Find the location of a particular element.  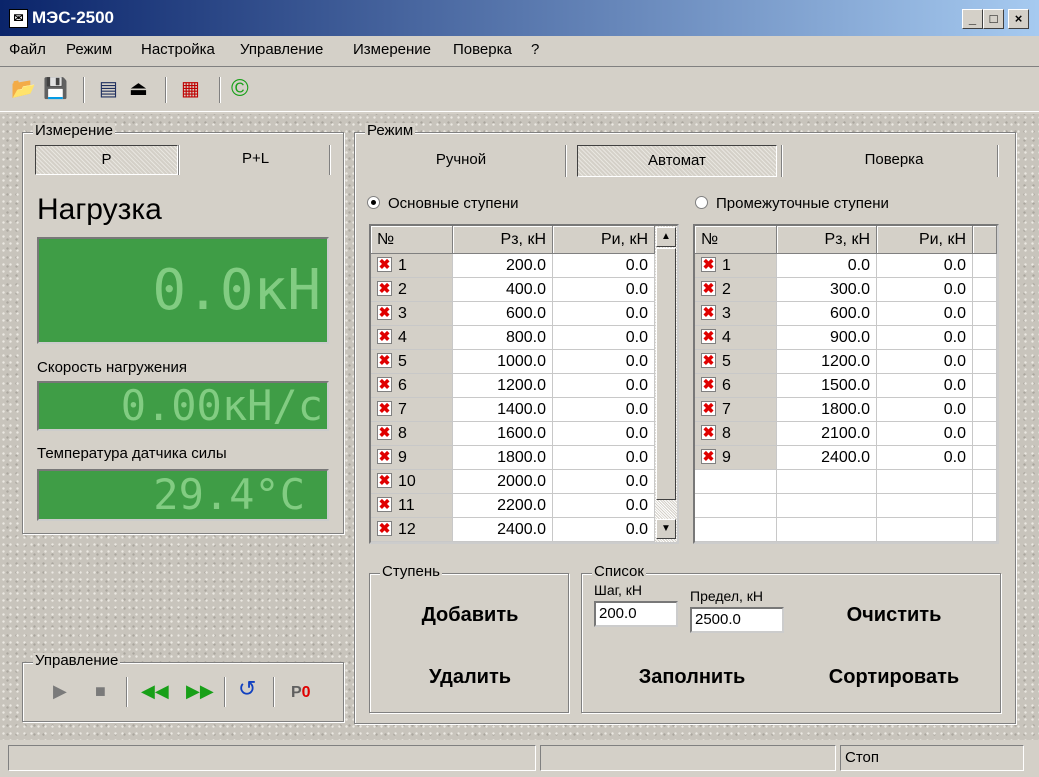

menu-file: Файл is located at coordinates (27, 49).